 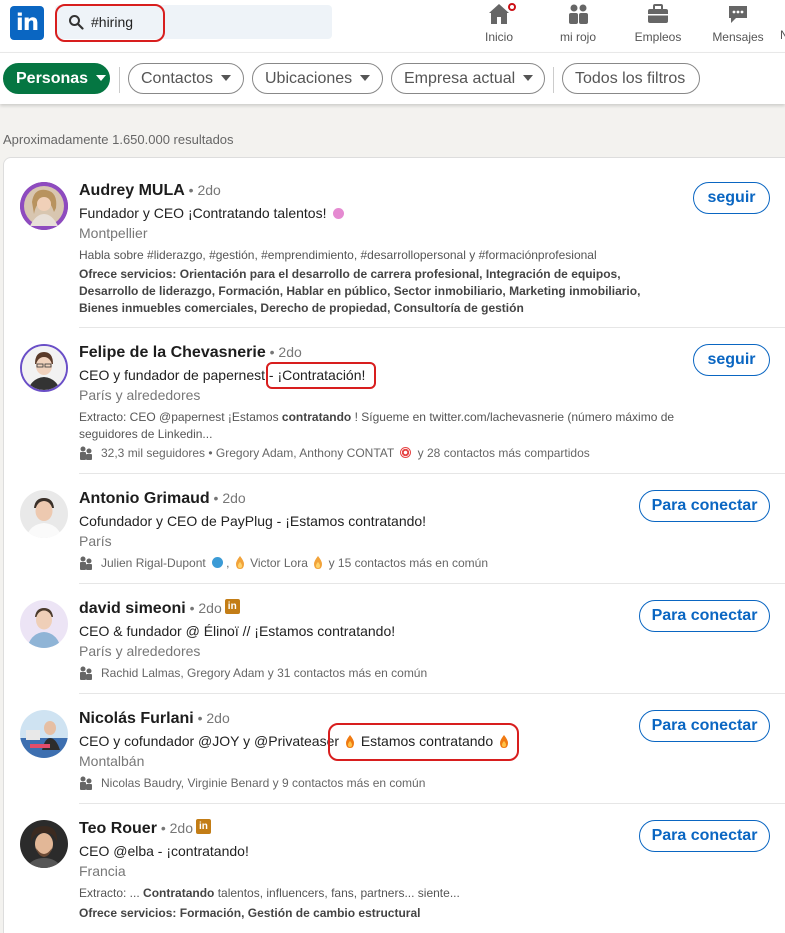 What do you see at coordinates (144, 498) in the screenshot?
I see `name-text: Antonio Grimaud` at bounding box center [144, 498].